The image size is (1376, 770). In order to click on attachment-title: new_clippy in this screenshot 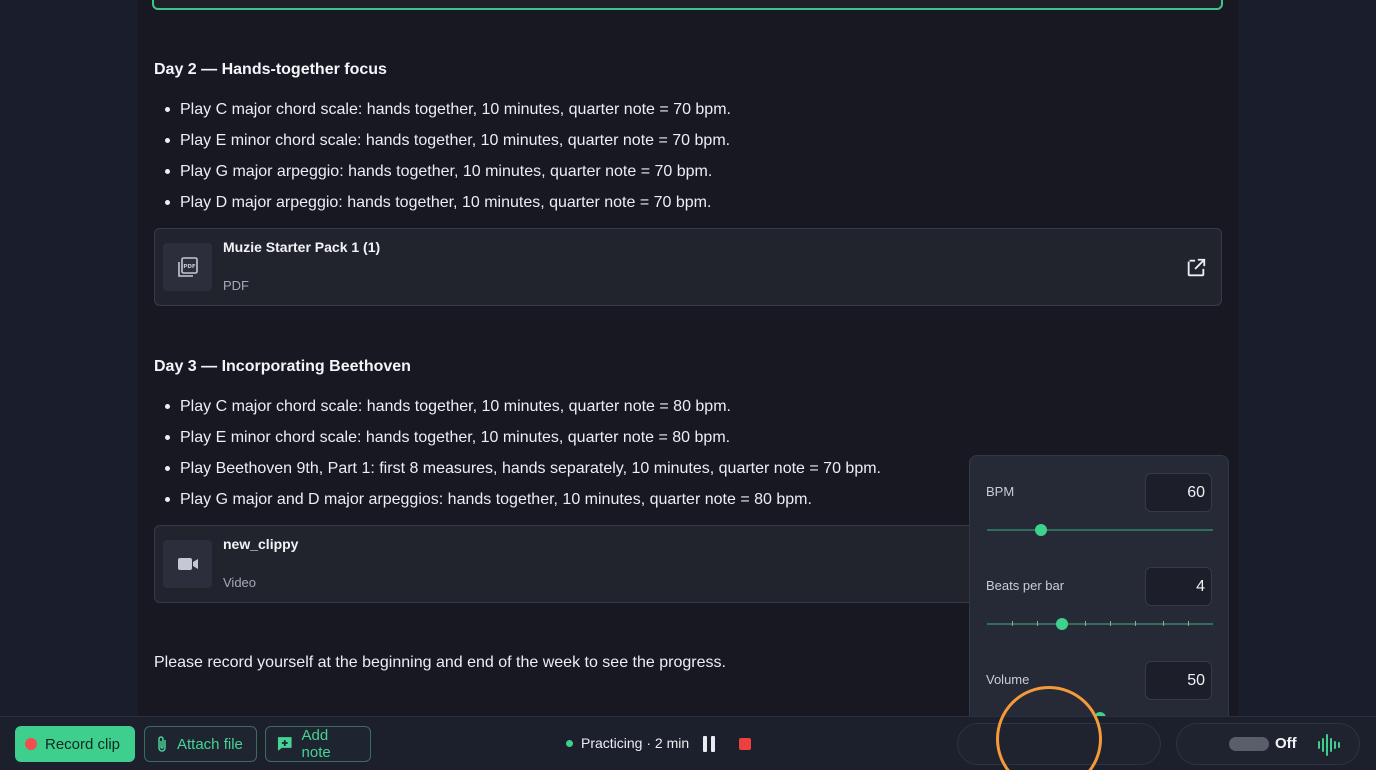, I will do `click(261, 544)`.